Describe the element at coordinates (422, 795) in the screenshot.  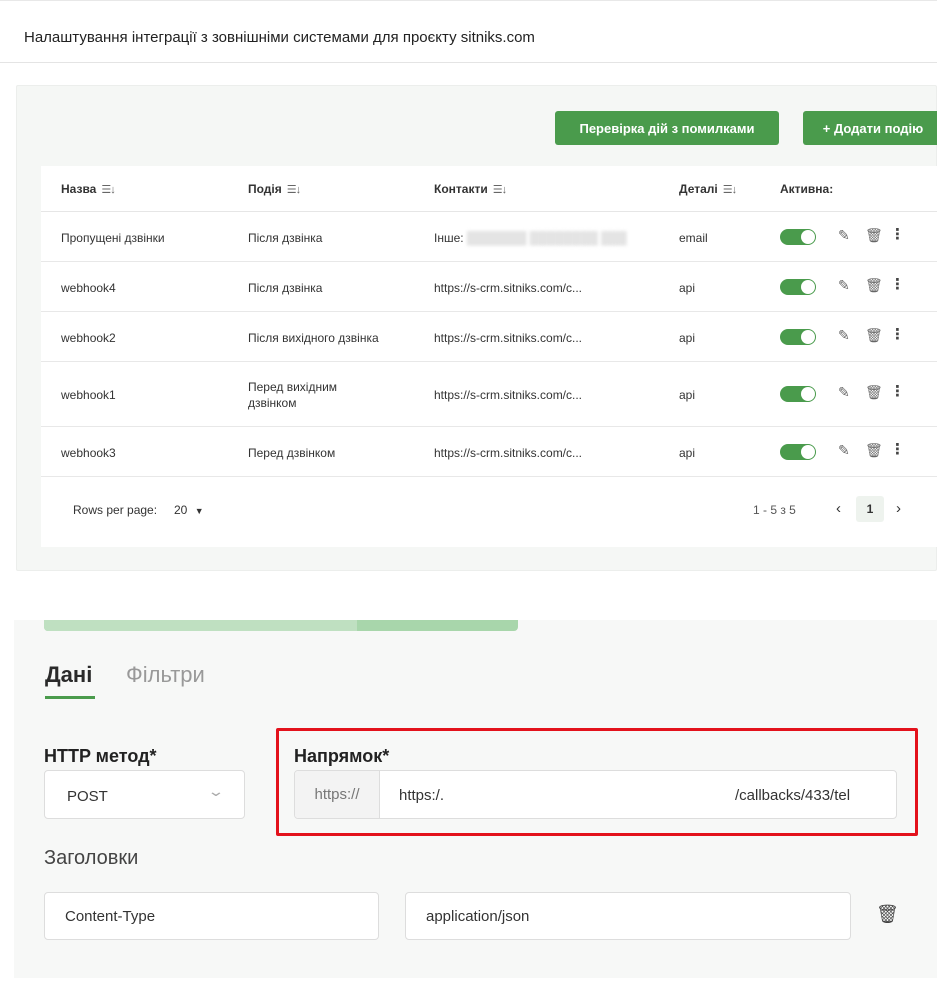
I see `url-value-start: https:/.` at that location.